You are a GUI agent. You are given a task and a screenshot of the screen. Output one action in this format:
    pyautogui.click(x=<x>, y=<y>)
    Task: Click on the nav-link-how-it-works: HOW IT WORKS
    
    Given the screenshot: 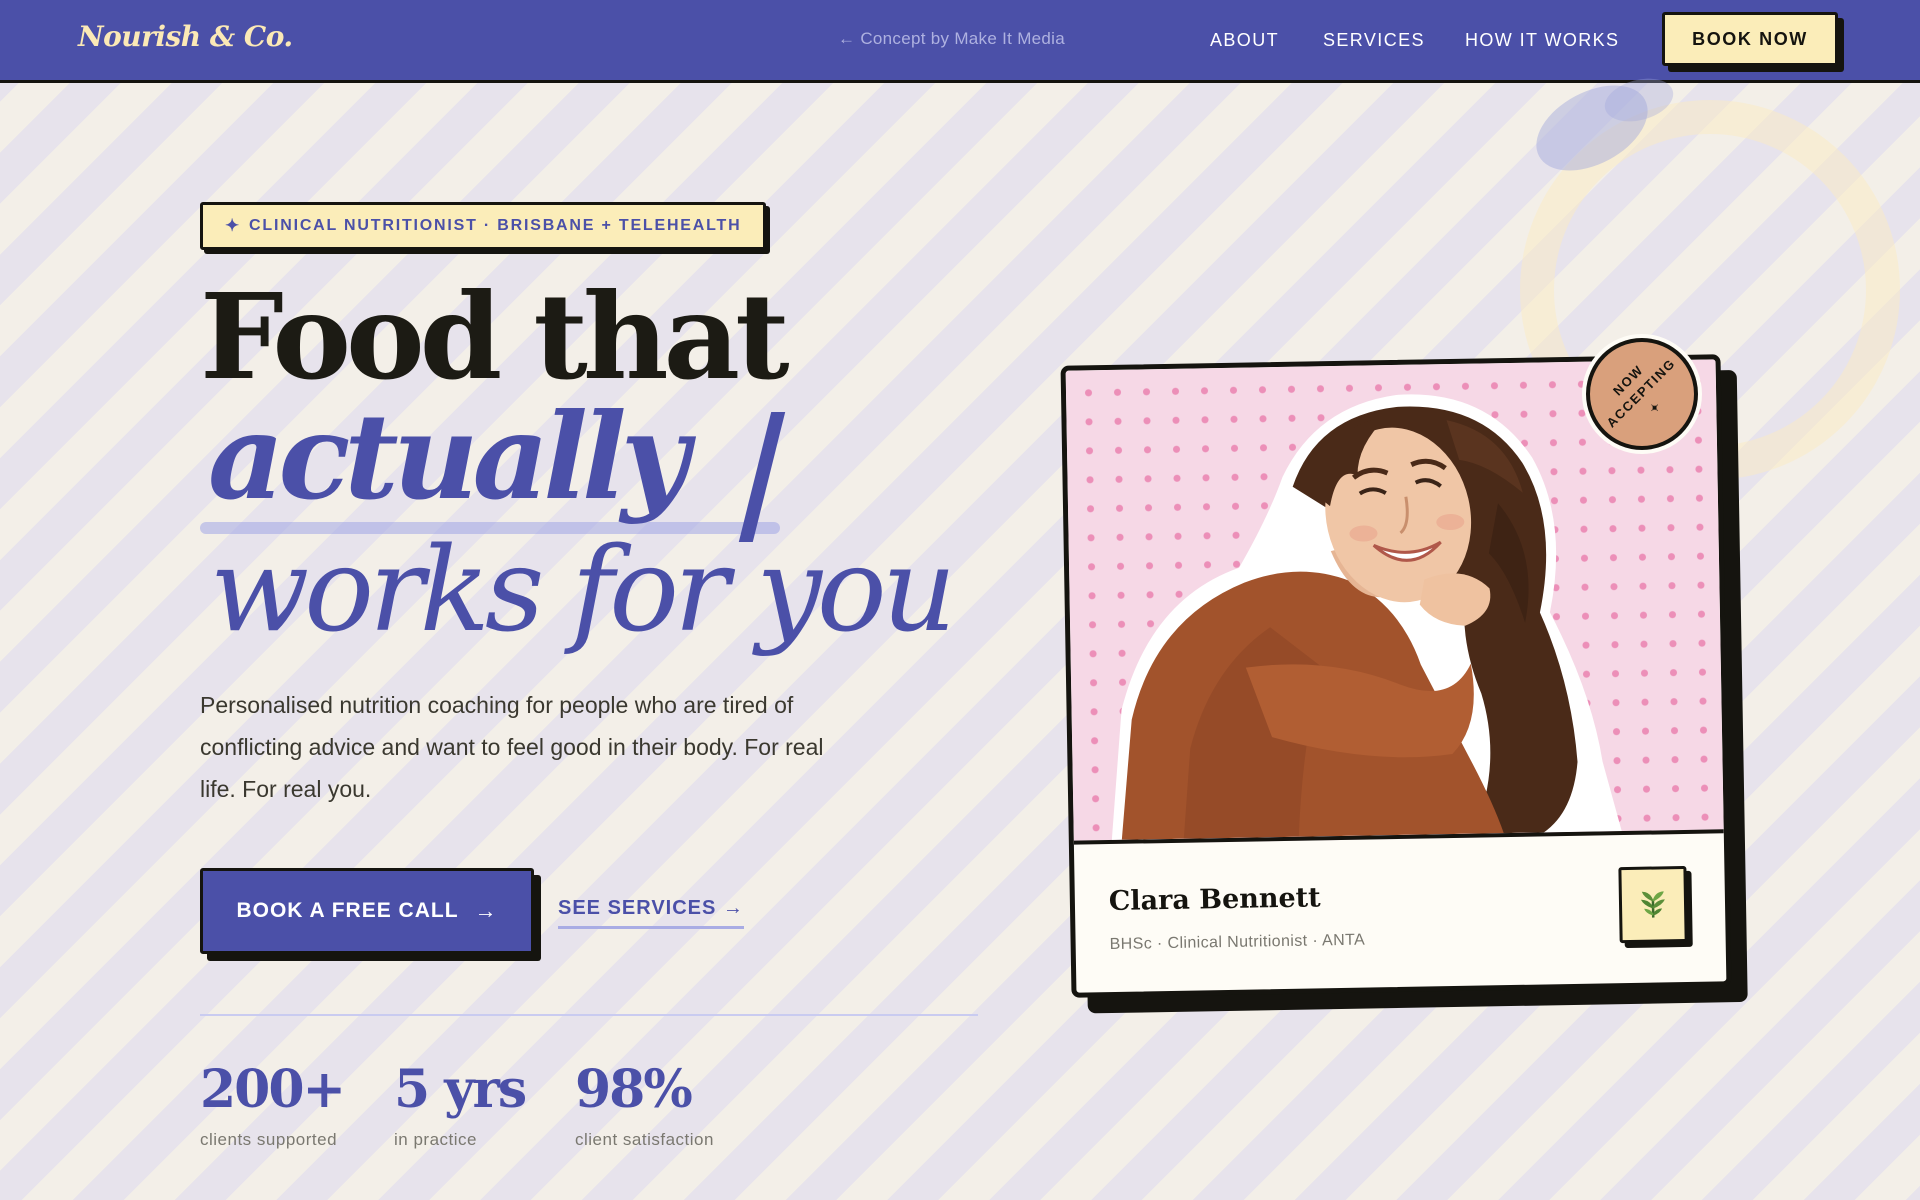 What is the action you would take?
    pyautogui.click(x=1542, y=40)
    